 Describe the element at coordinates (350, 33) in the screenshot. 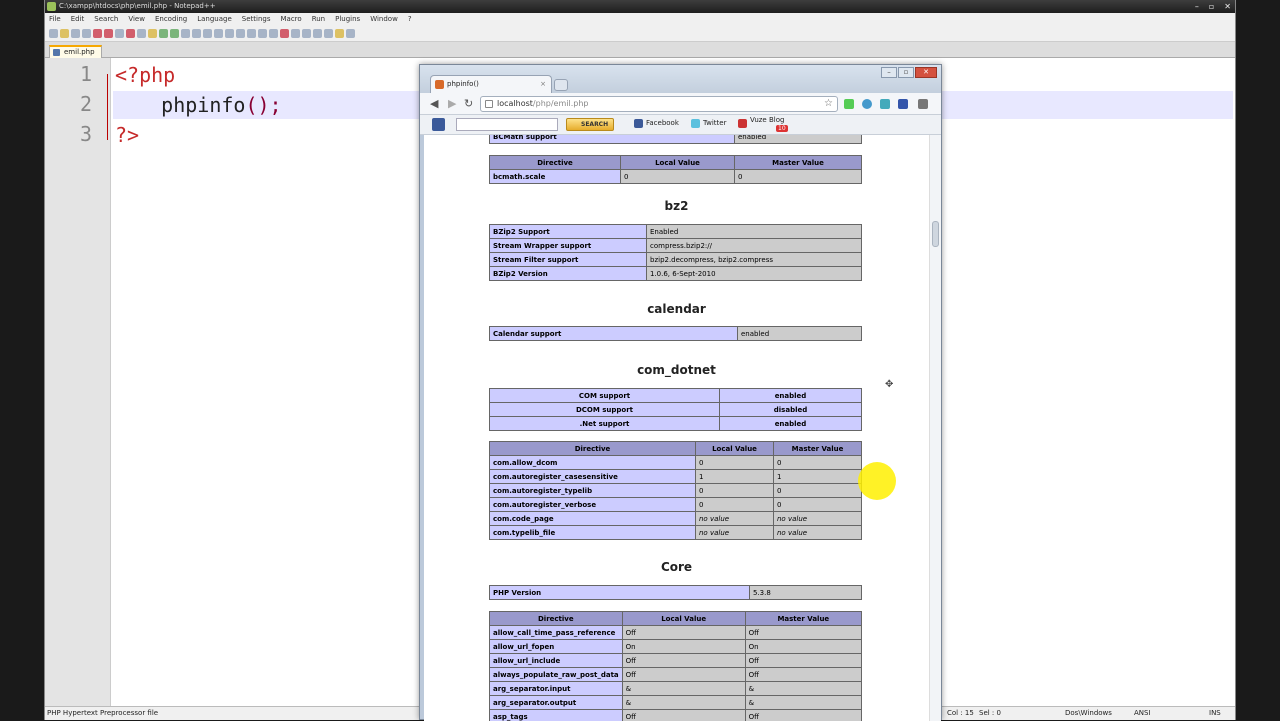

I see `spell-check-icon` at that location.